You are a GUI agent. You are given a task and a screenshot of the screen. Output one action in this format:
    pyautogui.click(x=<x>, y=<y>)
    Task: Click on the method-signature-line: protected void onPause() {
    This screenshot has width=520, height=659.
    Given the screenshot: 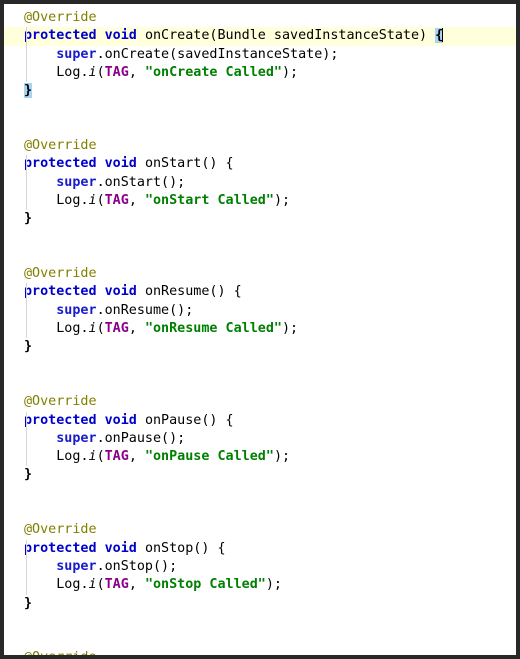 What is the action you would take?
    pyautogui.click(x=260, y=421)
    